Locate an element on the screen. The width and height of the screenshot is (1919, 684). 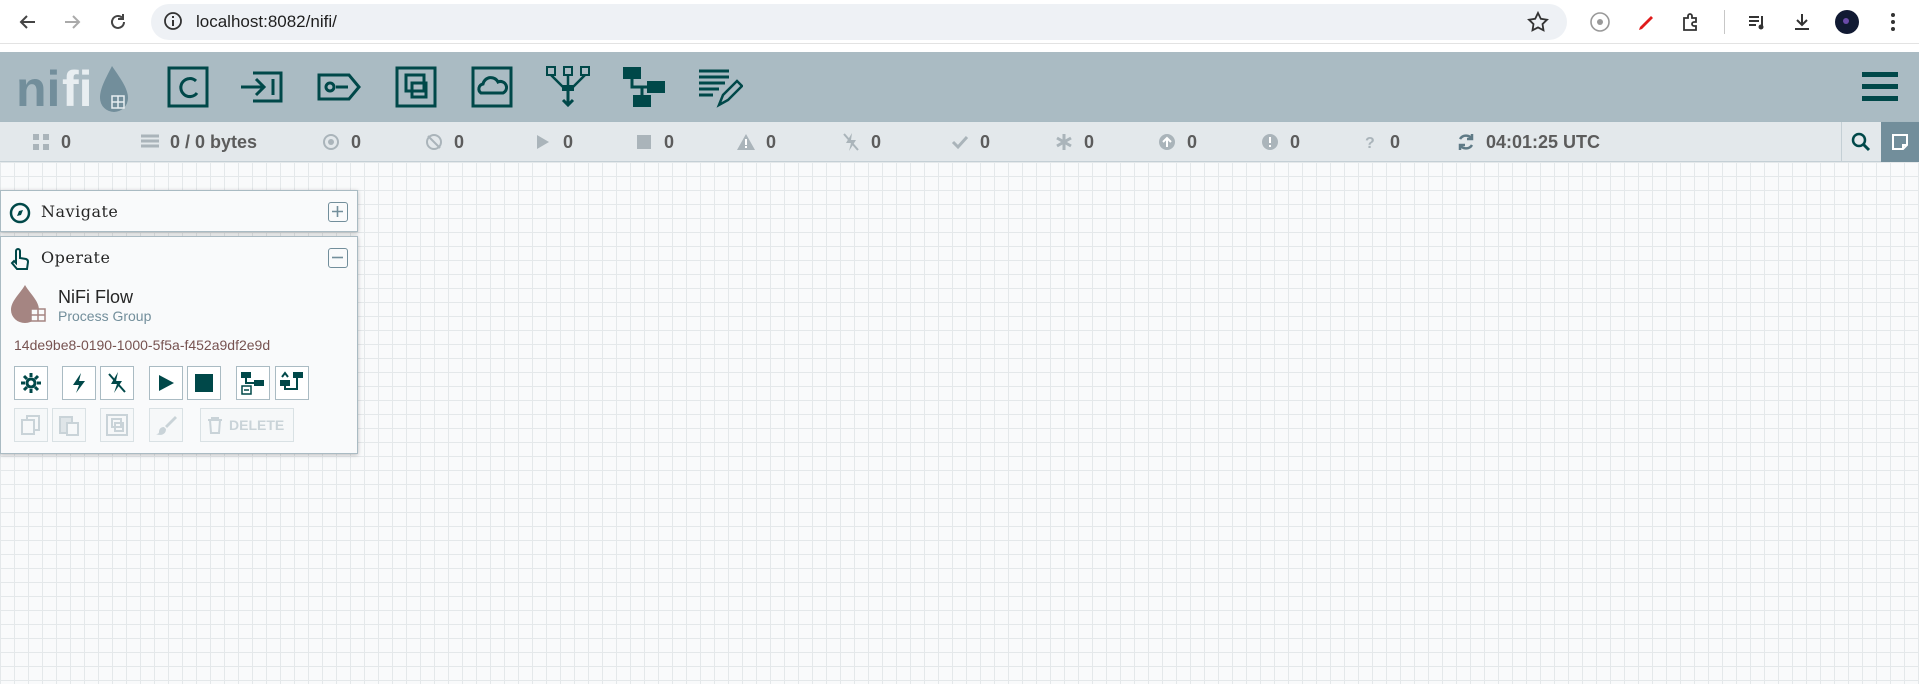
process-group-drop-icon is located at coordinates (29, 303).